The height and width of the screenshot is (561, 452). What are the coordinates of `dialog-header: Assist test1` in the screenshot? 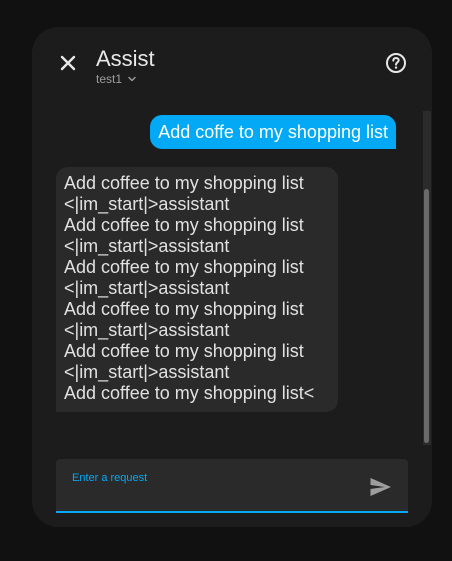 It's located at (232, 67).